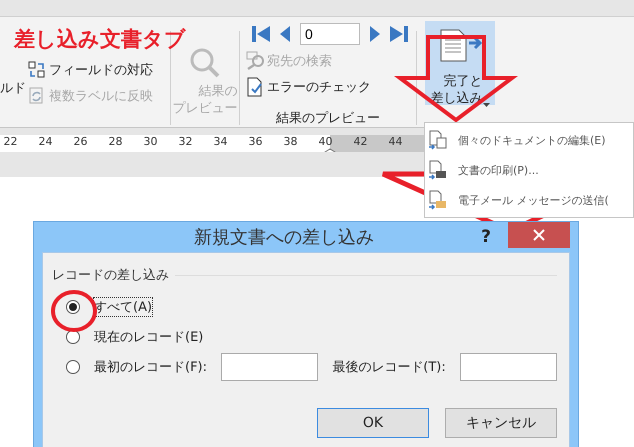 This screenshot has height=447, width=634. What do you see at coordinates (284, 237) in the screenshot?
I see `dialog-title: 新規文書への差し込み` at bounding box center [284, 237].